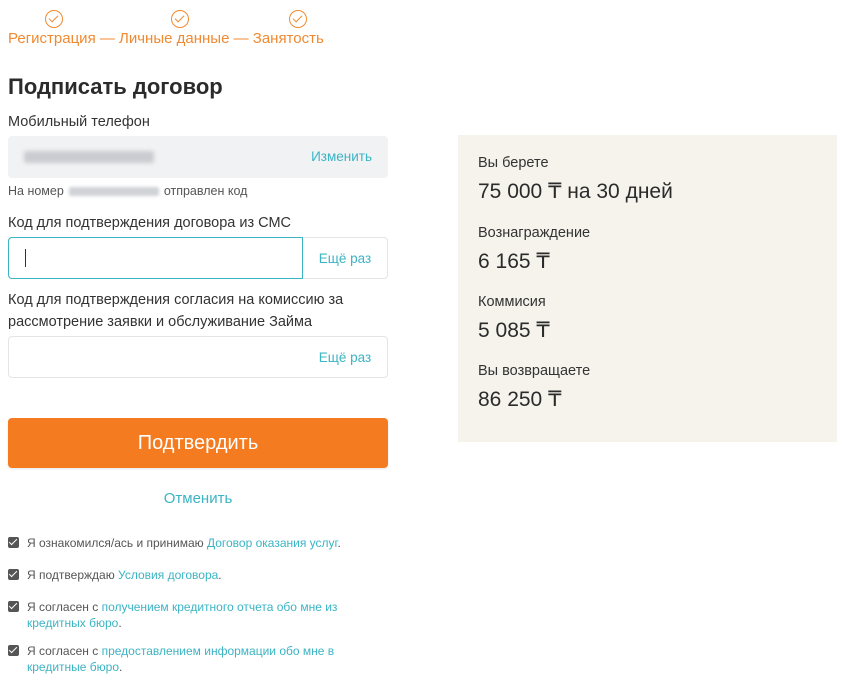 The image size is (847, 690). I want to click on commission-code-group: Ещё раз, so click(198, 357).